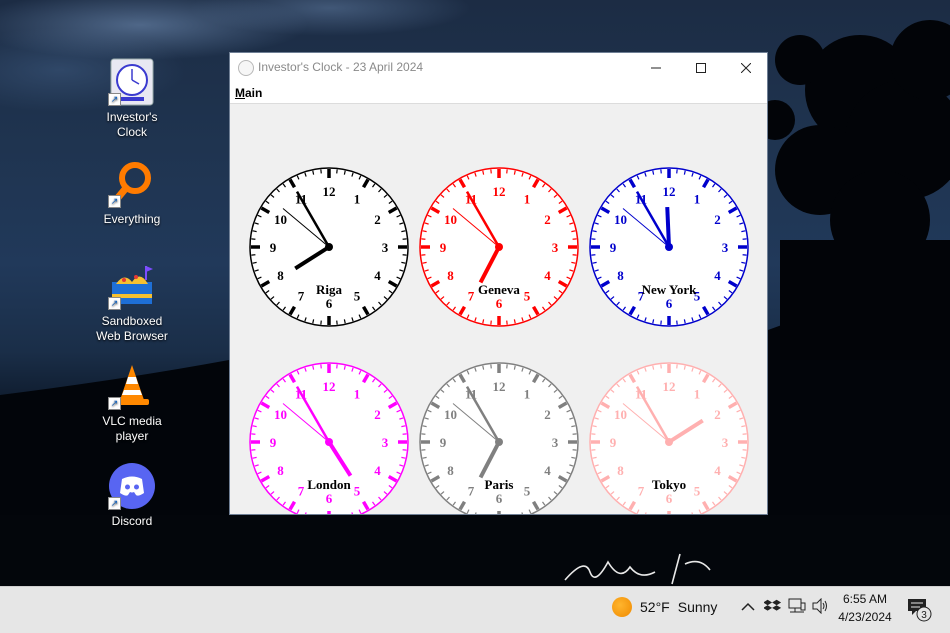 The height and width of the screenshot is (633, 950). Describe the element at coordinates (246, 68) in the screenshot. I see `app-clock-icon` at that location.